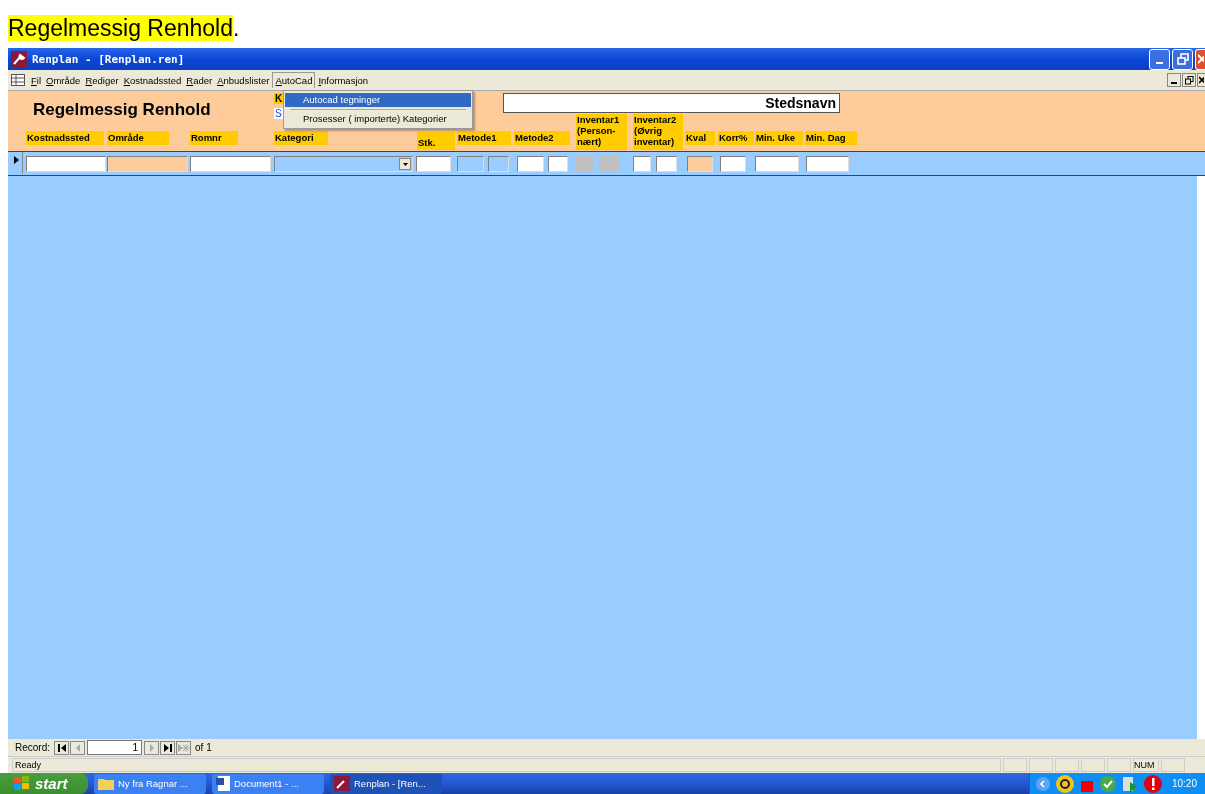  Describe the element at coordinates (378, 100) in the screenshot. I see `menu-option: Autocad tegninger` at that location.